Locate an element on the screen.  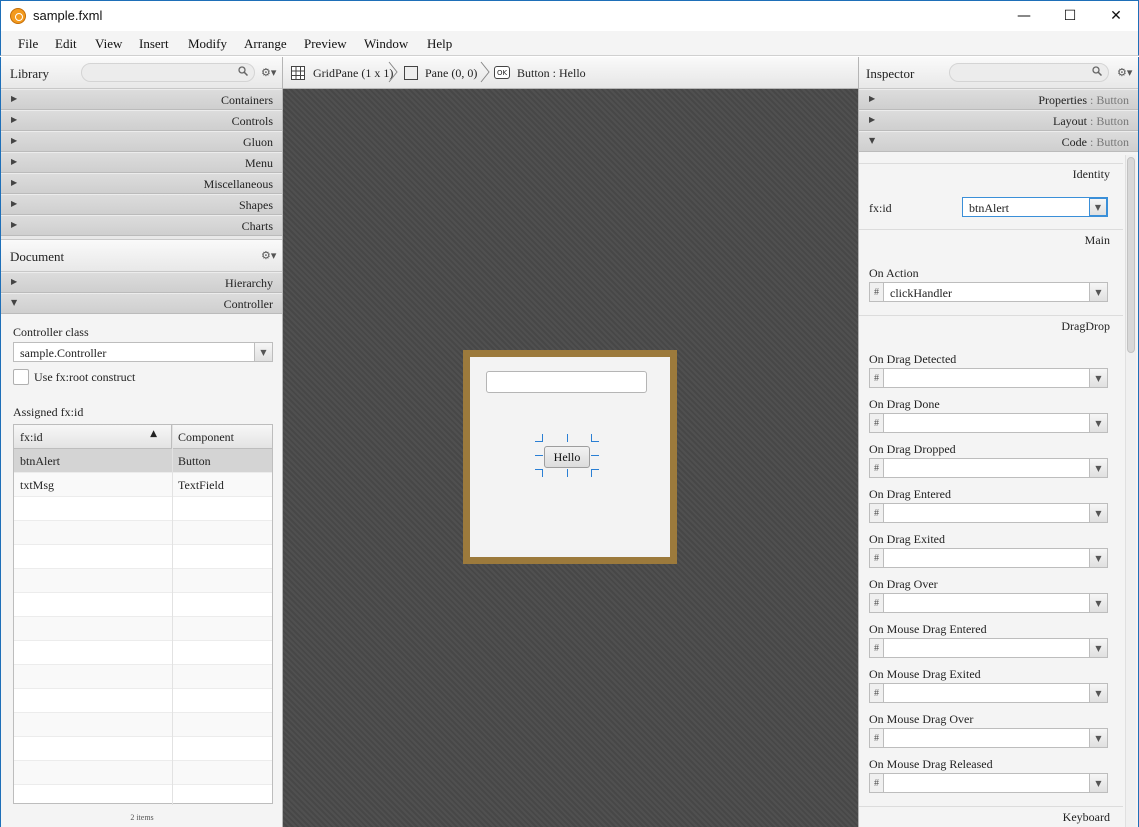
table-row: txtMsg TextField is located at coordinates (143, 485).